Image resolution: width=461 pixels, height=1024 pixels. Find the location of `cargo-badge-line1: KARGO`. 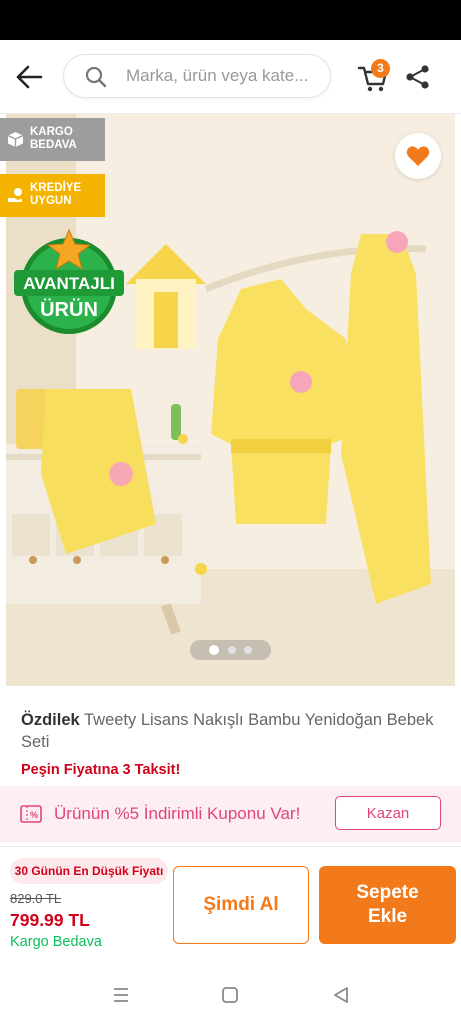

cargo-badge-line1: KARGO is located at coordinates (51, 132).